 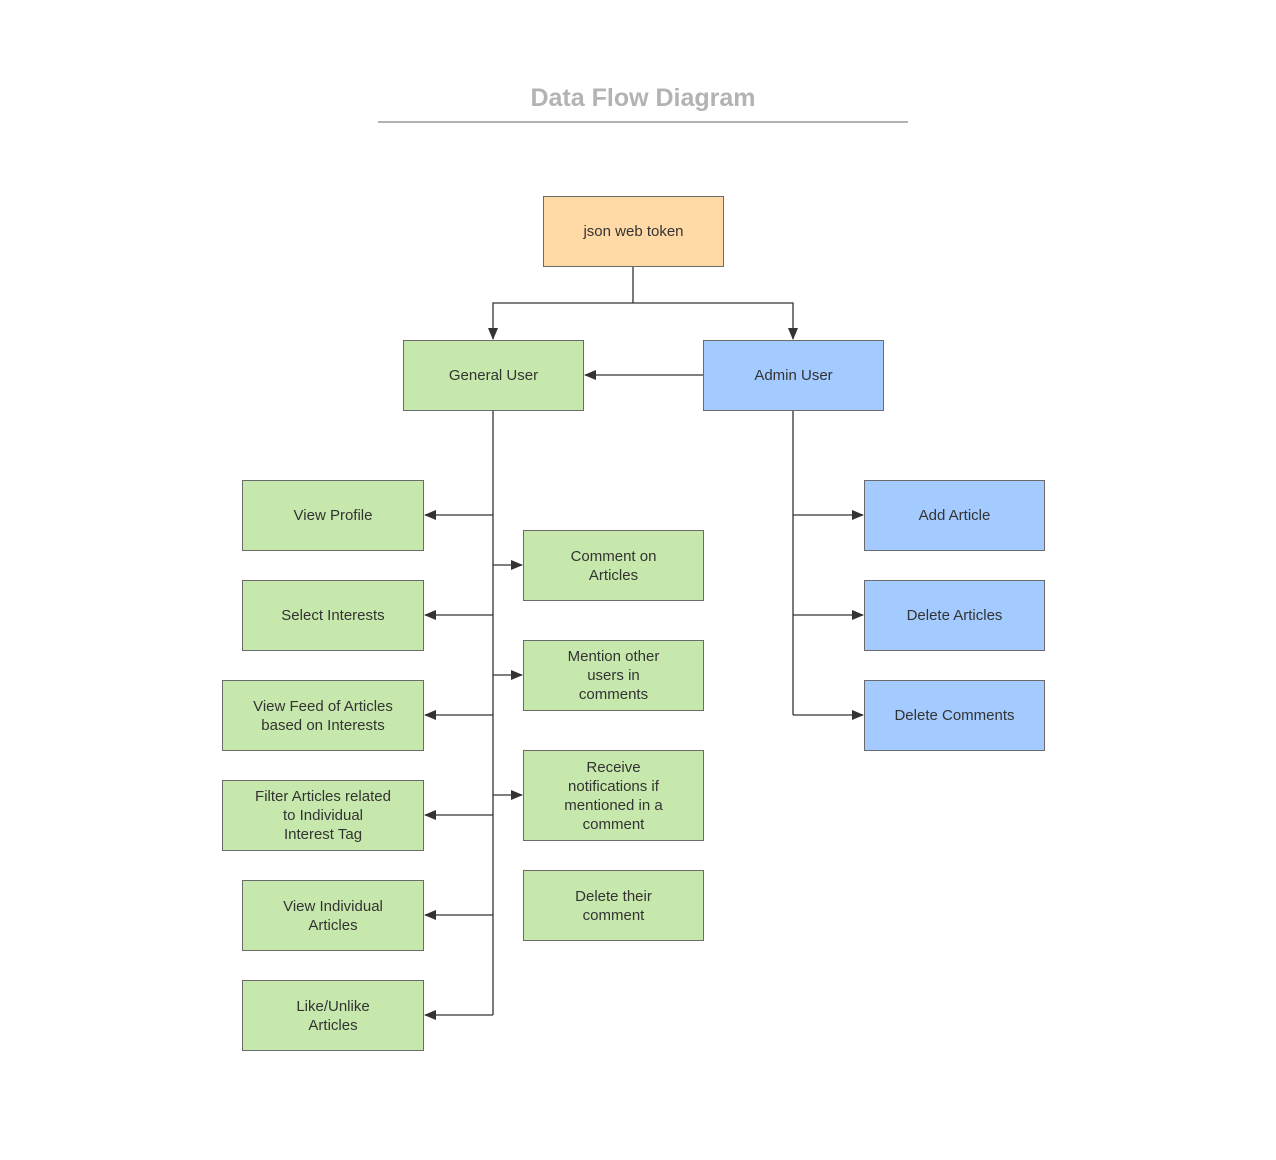 What do you see at coordinates (954, 515) in the screenshot?
I see `node-add-article: Add Article` at bounding box center [954, 515].